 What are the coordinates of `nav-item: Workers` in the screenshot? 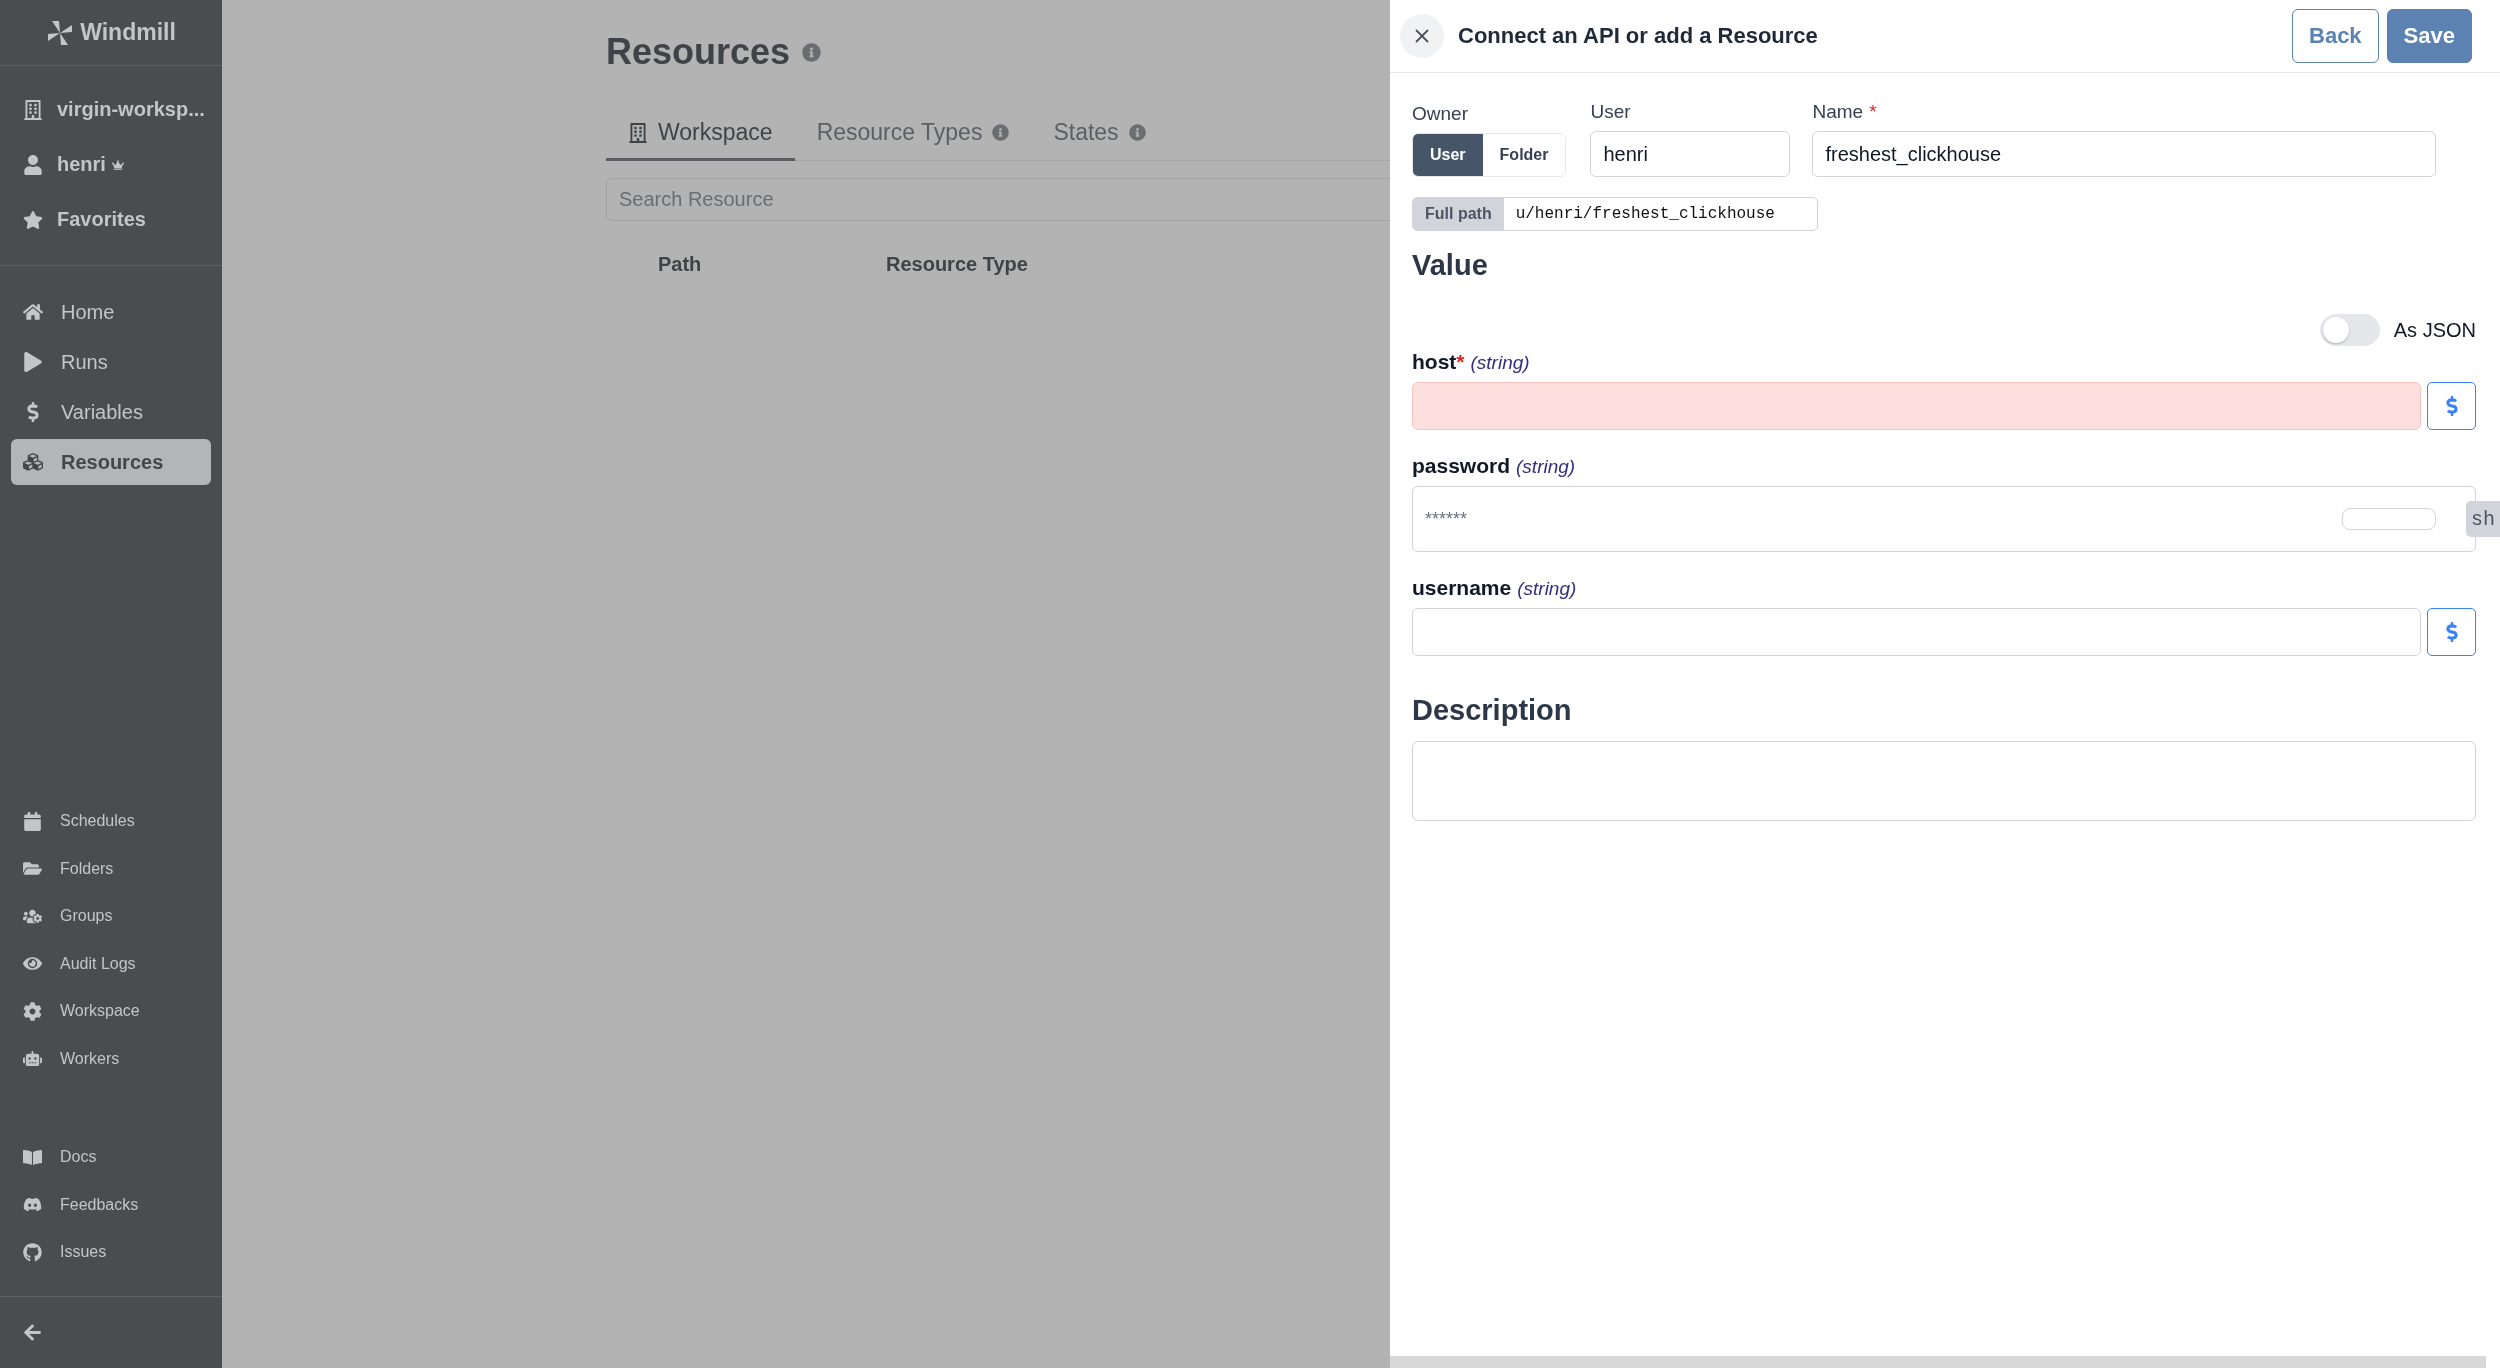 It's located at (111, 1059).